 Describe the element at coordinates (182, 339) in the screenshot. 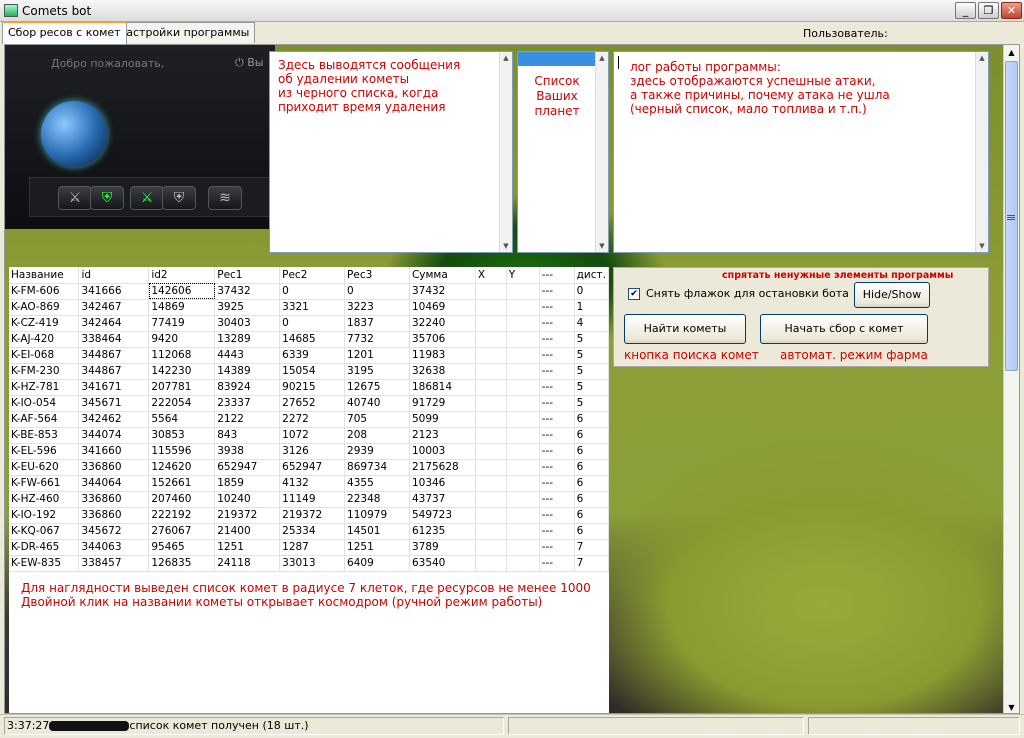

I see `table-cell: 9420` at that location.